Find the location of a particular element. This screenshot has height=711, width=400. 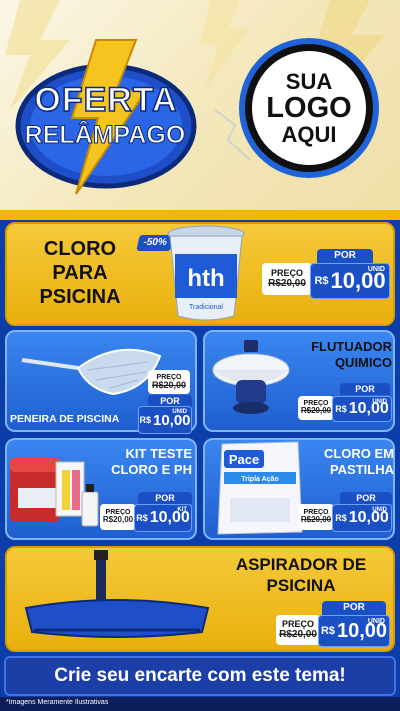

product-title-l1: CLORO is located at coordinates (80, 249).